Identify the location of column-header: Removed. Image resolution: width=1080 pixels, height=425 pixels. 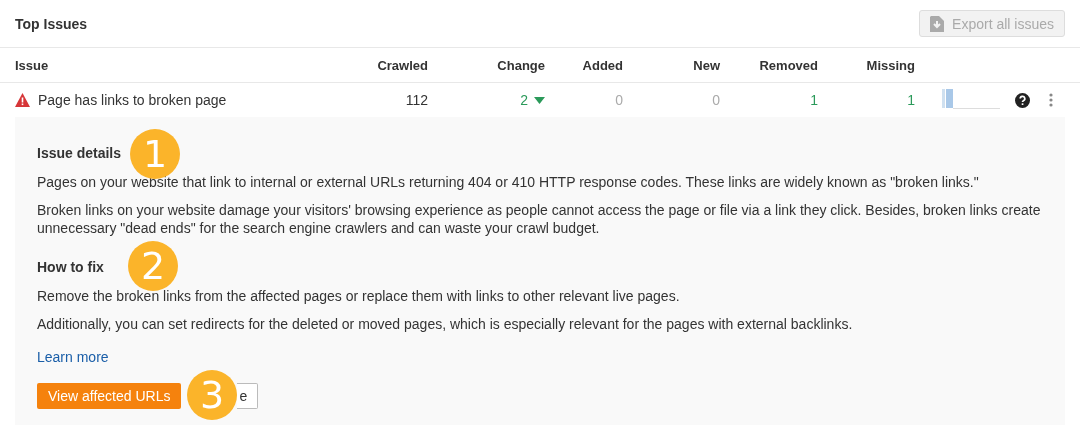
(788, 65).